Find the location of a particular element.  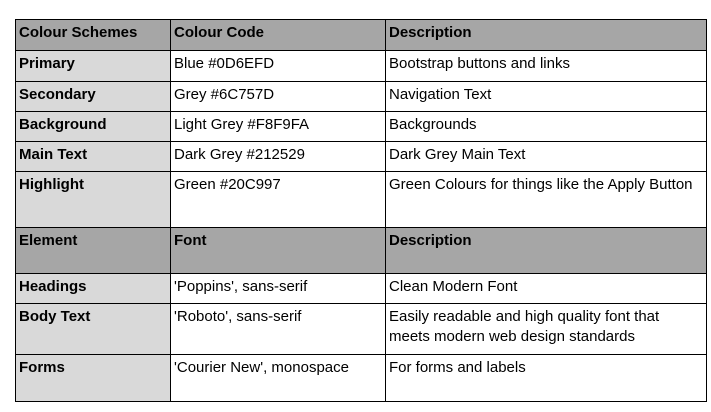

font-header-row: Element Font Description is located at coordinates (361, 250).